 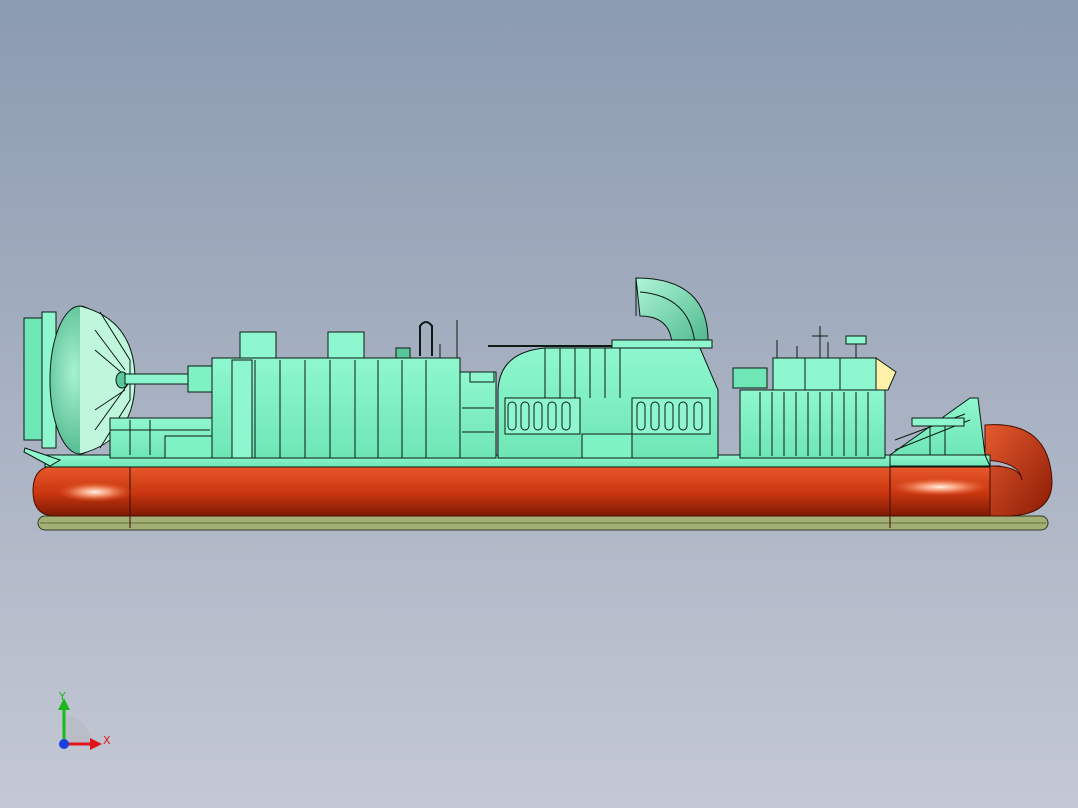 What do you see at coordinates (516, 491) in the screenshot?
I see `skirt-main` at bounding box center [516, 491].